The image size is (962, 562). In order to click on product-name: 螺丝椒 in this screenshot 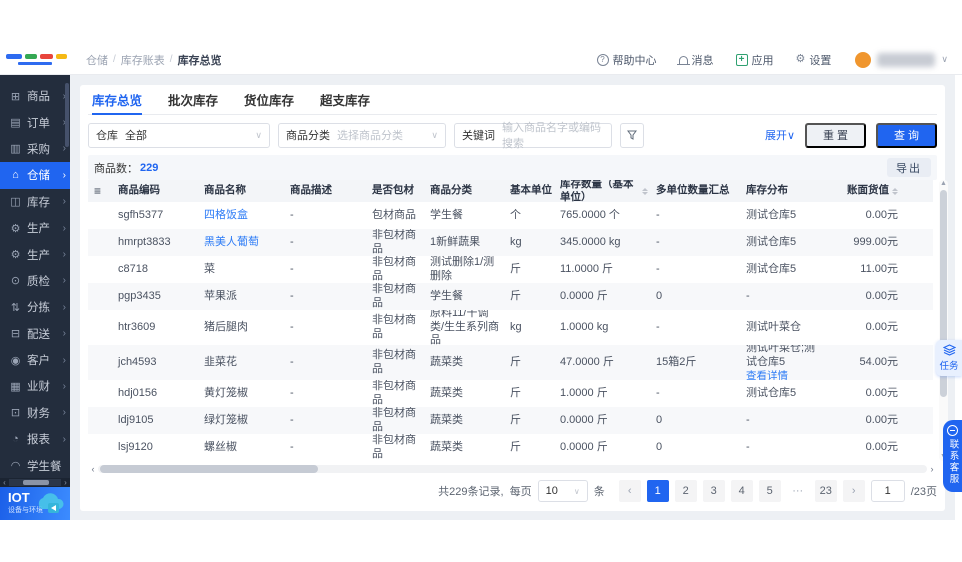, I will do `click(220, 446)`.